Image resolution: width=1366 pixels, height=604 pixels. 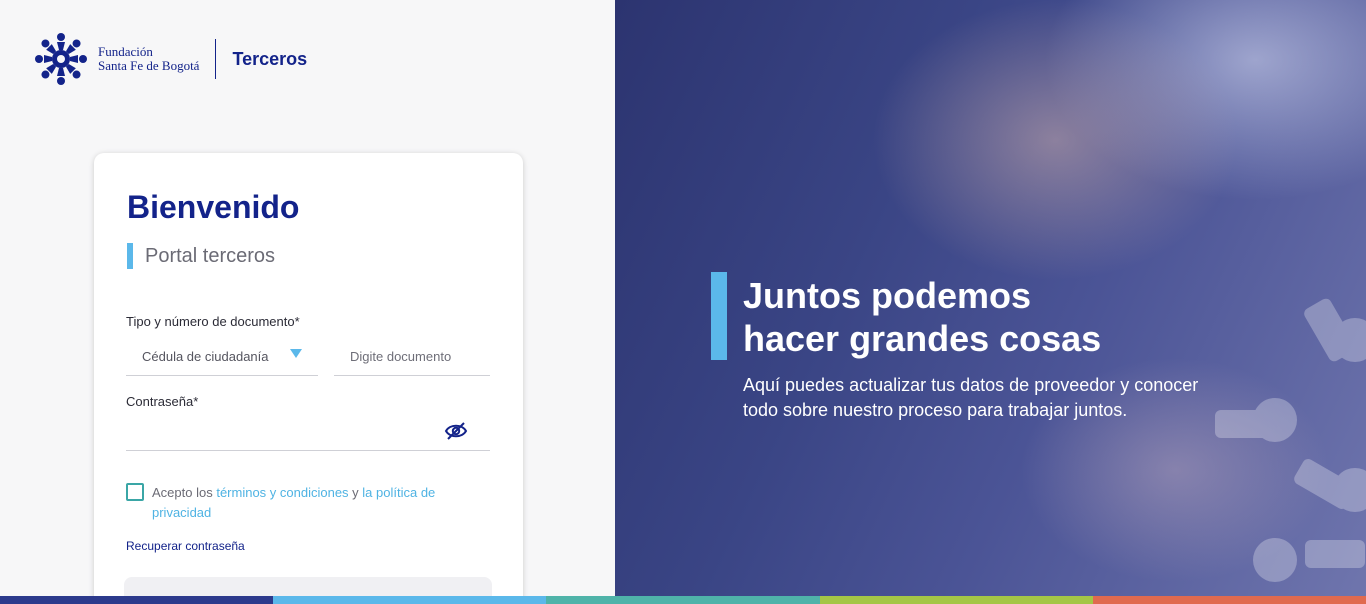 I want to click on login-title: Bienvenido, so click(x=213, y=207).